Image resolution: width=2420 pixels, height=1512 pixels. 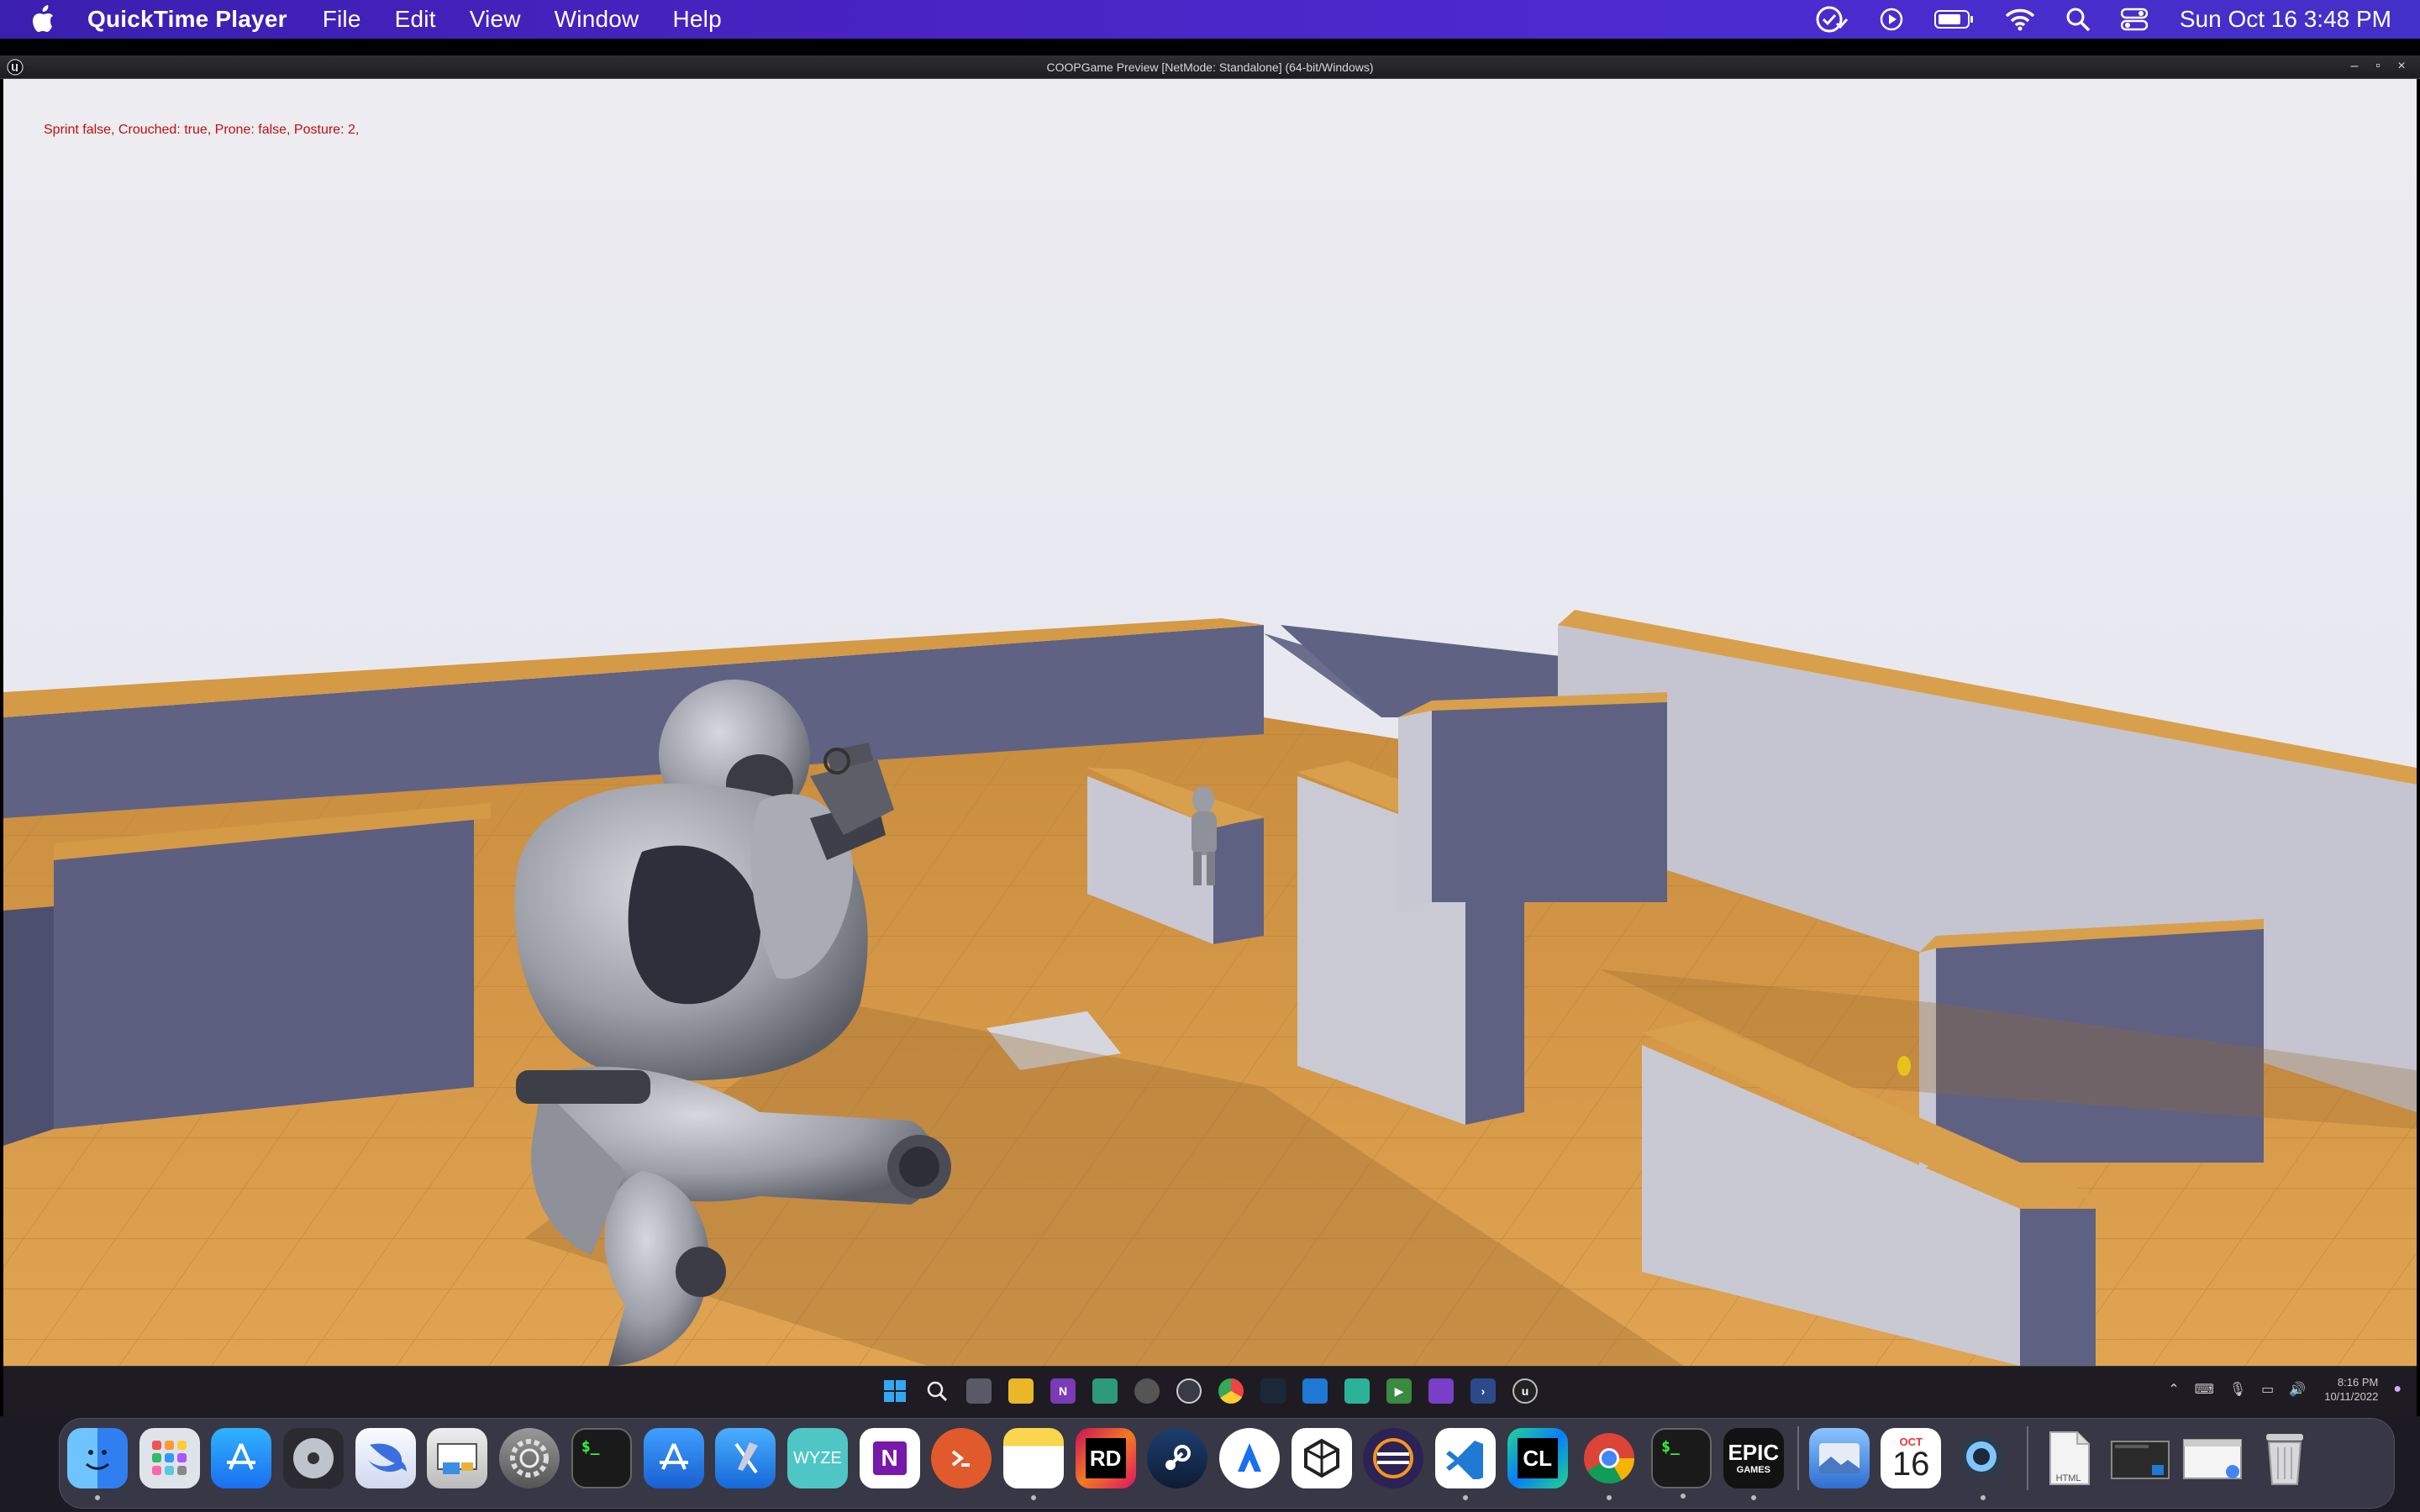 What do you see at coordinates (187, 19) in the screenshot?
I see `app-menu: QuickTime Player` at bounding box center [187, 19].